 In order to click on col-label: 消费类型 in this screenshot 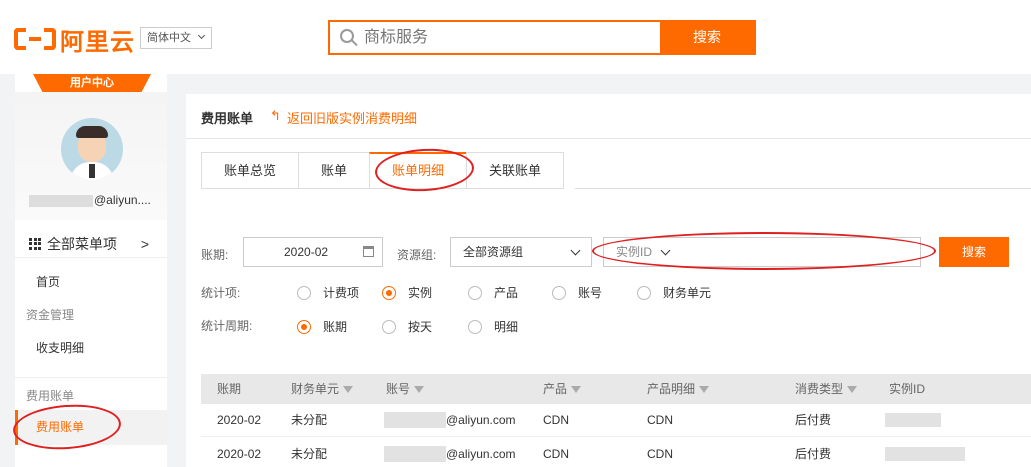, I will do `click(819, 389)`.